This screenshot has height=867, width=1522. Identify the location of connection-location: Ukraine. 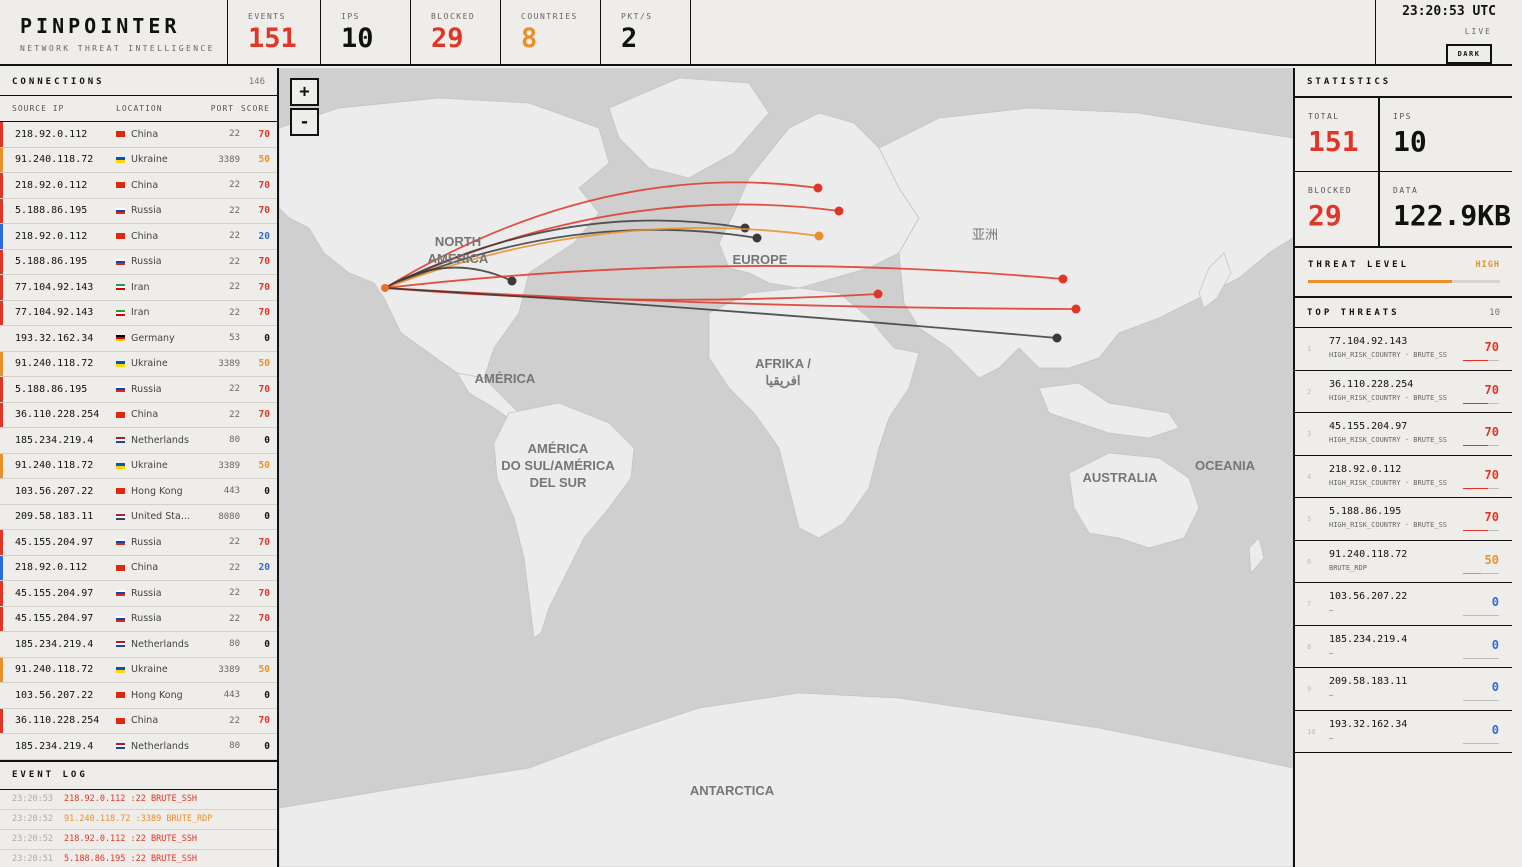
(156, 669).